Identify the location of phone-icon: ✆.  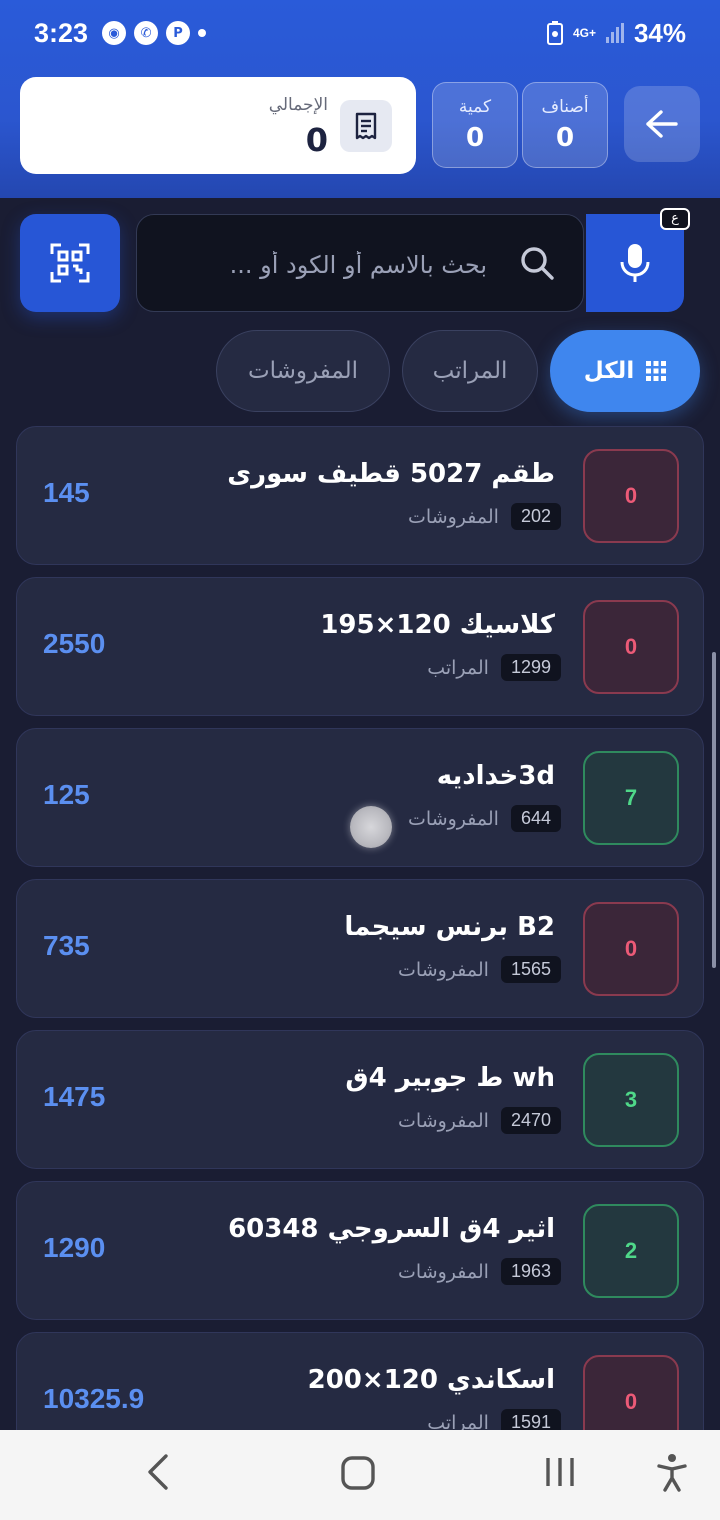
(146, 33).